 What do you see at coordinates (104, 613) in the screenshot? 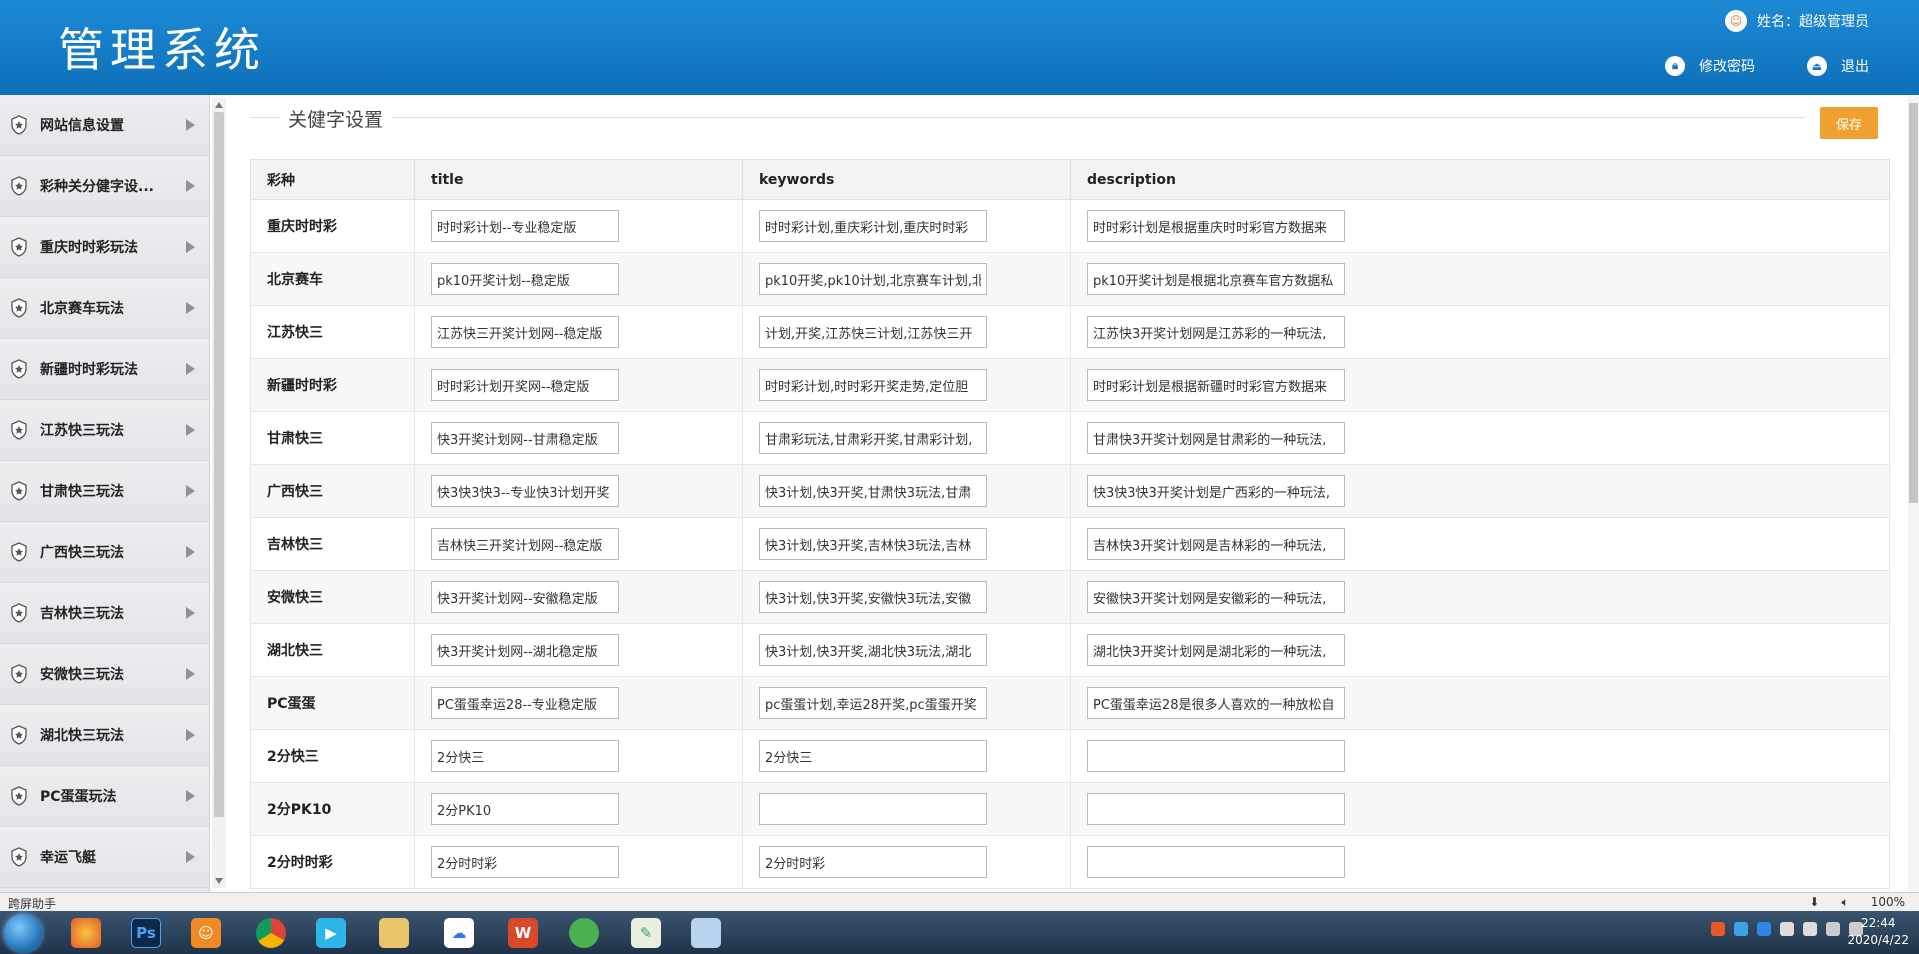
I see `sidebar-item: 吉林快三玩法` at bounding box center [104, 613].